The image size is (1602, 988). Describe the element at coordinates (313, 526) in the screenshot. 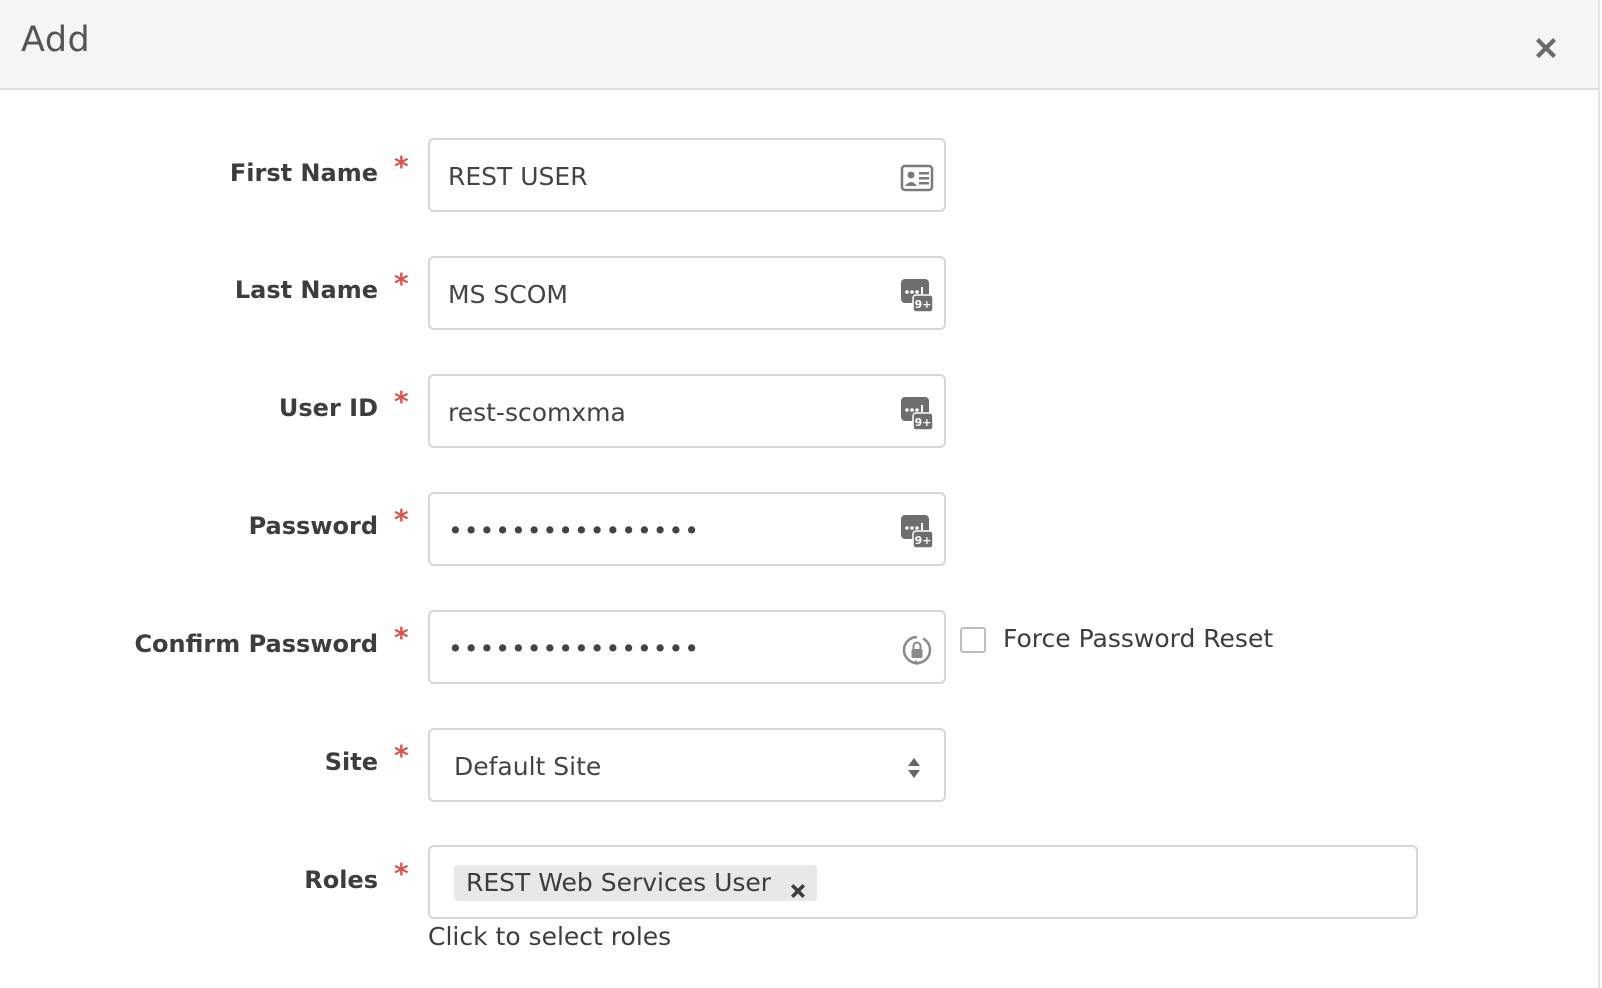

I see `password-label: Password` at that location.